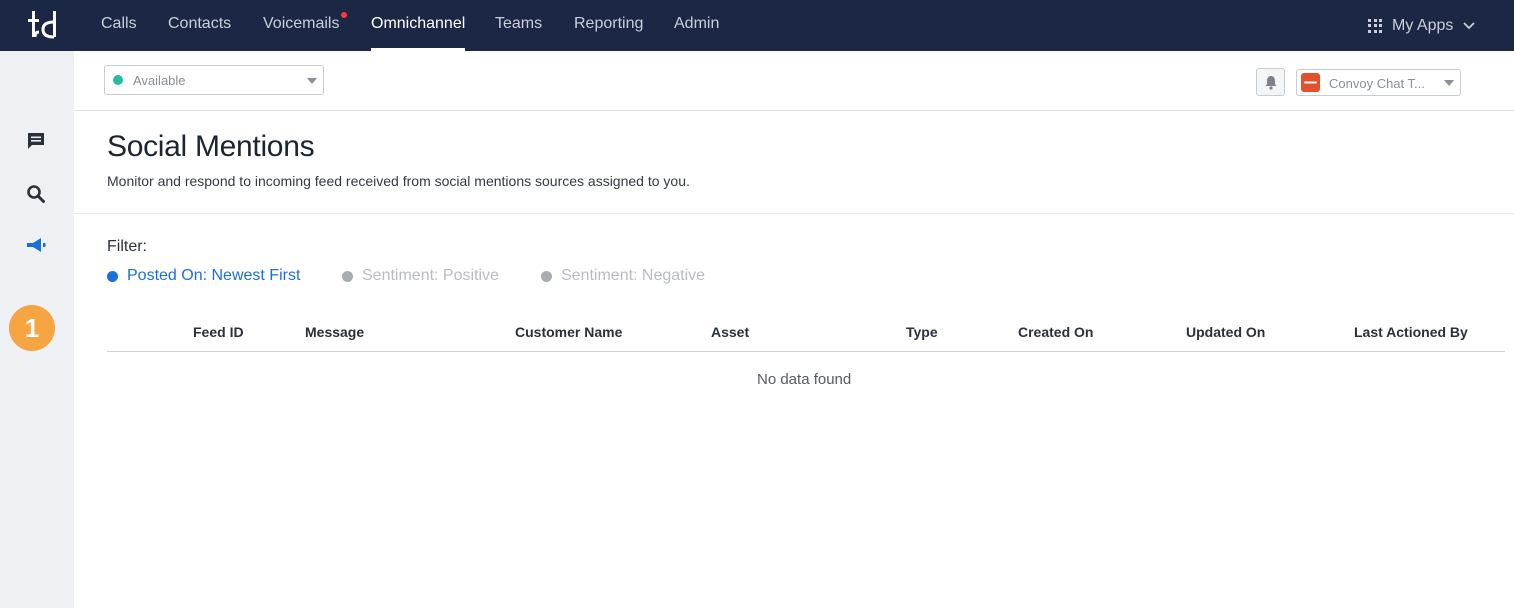 This screenshot has width=1514, height=608. I want to click on app-grid-icon, so click(1375, 25).